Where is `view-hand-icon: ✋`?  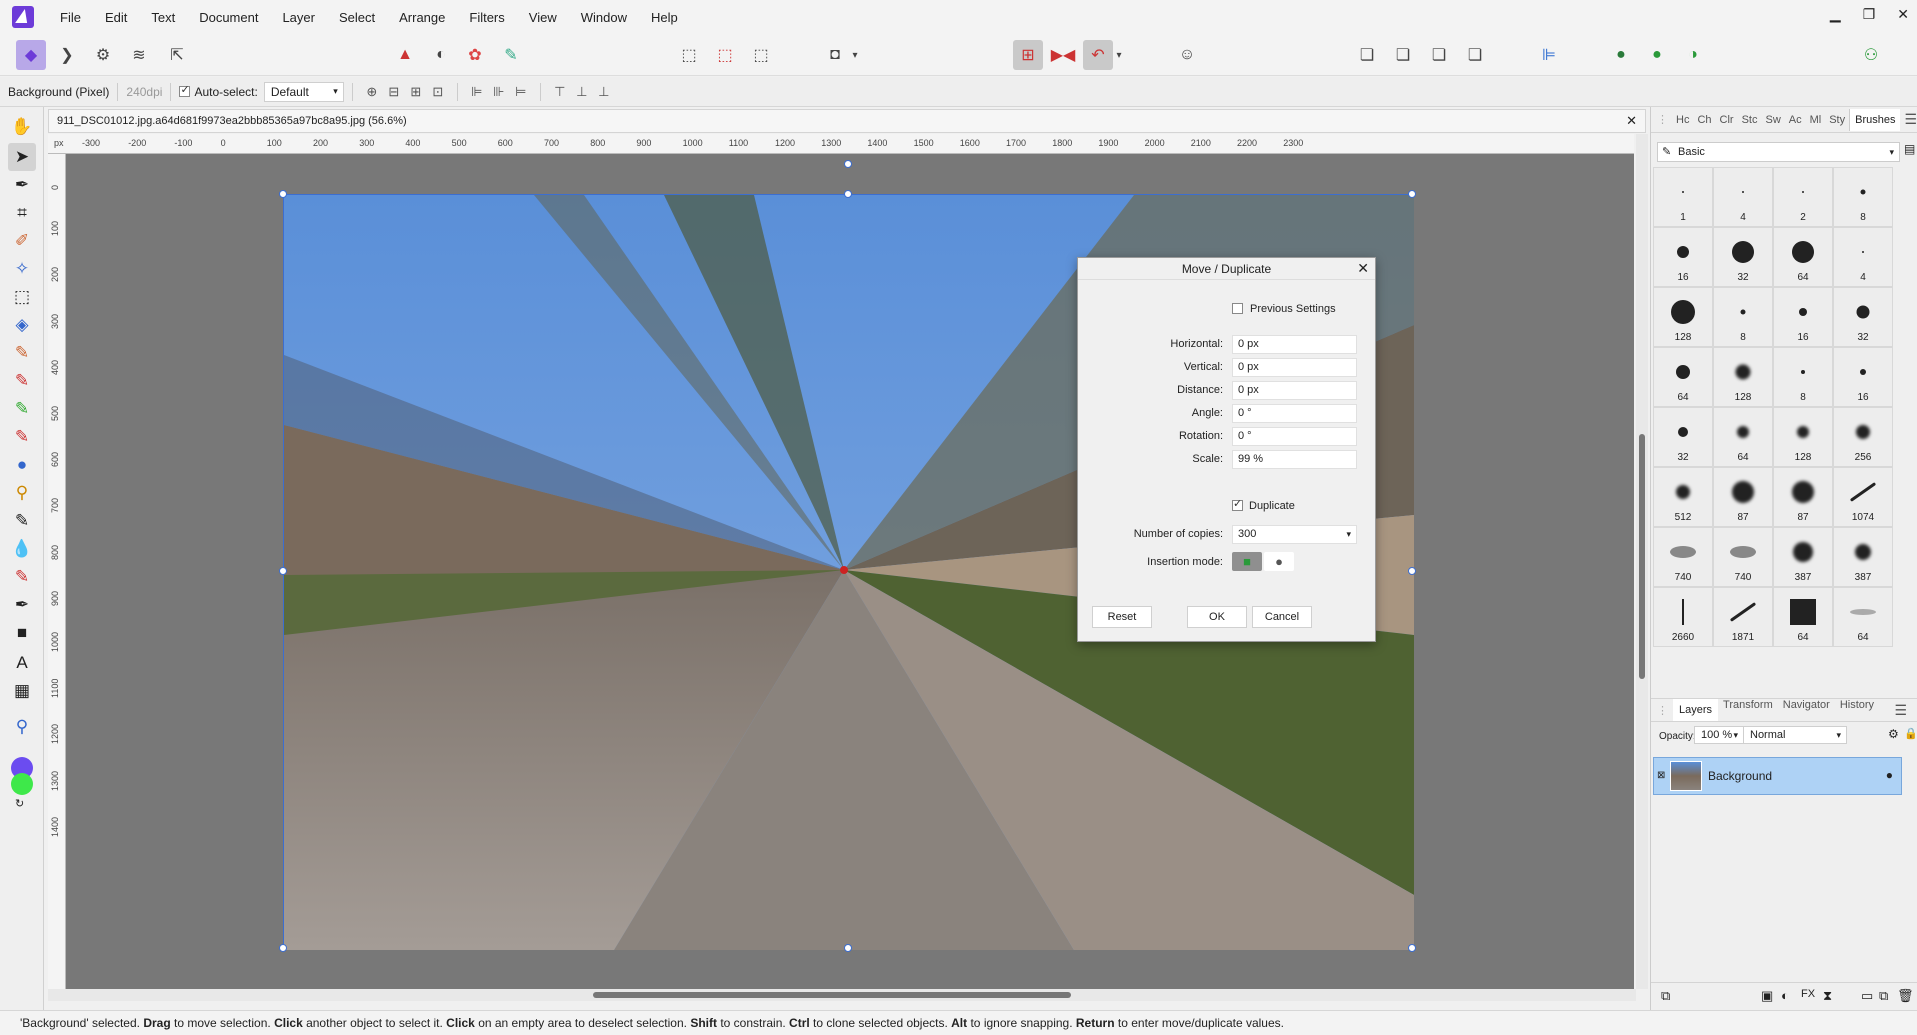
view-hand-icon: ✋ is located at coordinates (22, 127).